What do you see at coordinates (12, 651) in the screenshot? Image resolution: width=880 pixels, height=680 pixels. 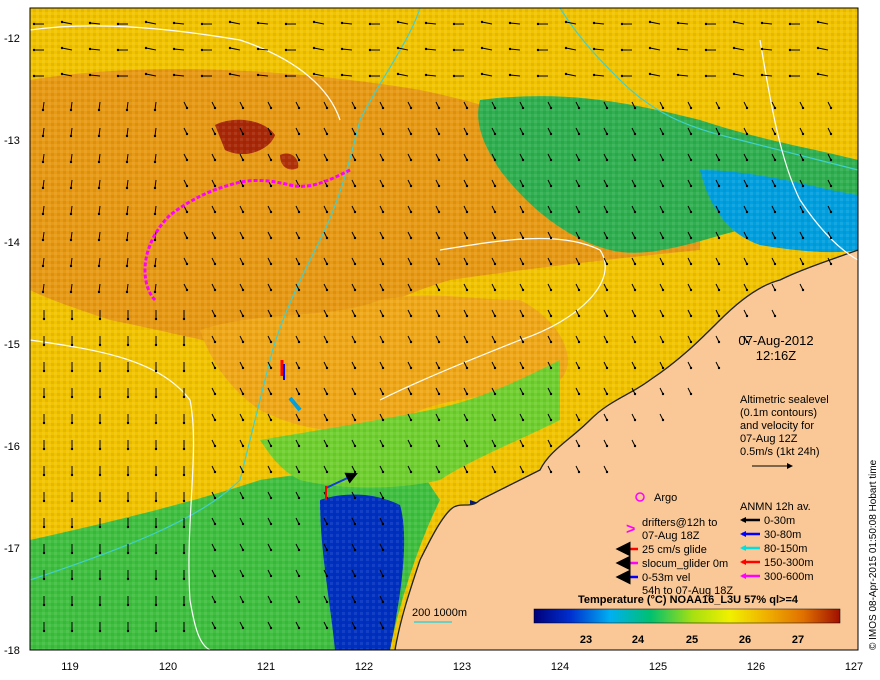 I see `lat-tick: -18` at bounding box center [12, 651].